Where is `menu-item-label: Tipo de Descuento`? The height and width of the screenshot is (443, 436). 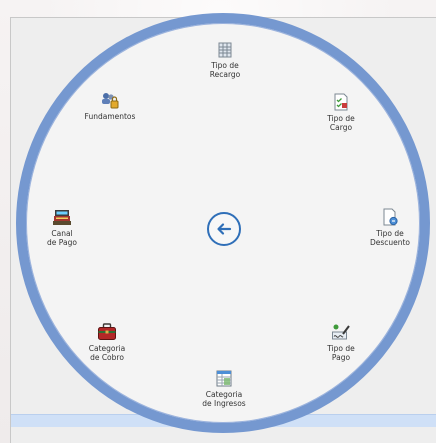 menu-item-label: Tipo de Descuento is located at coordinates (390, 238).